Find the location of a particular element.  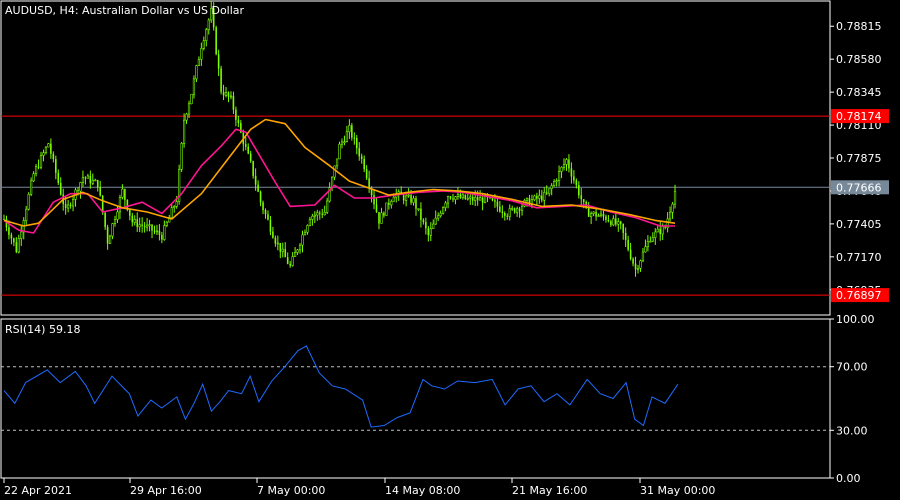

price-tick-label: 0.78345 is located at coordinates (859, 92).